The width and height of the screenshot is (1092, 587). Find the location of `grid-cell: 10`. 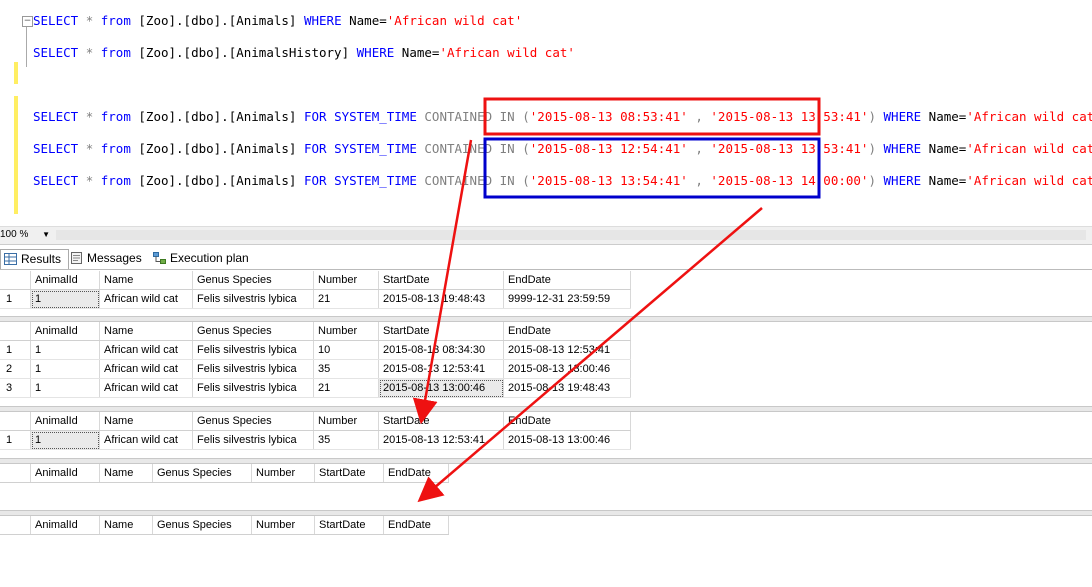

grid-cell: 10 is located at coordinates (346, 350).